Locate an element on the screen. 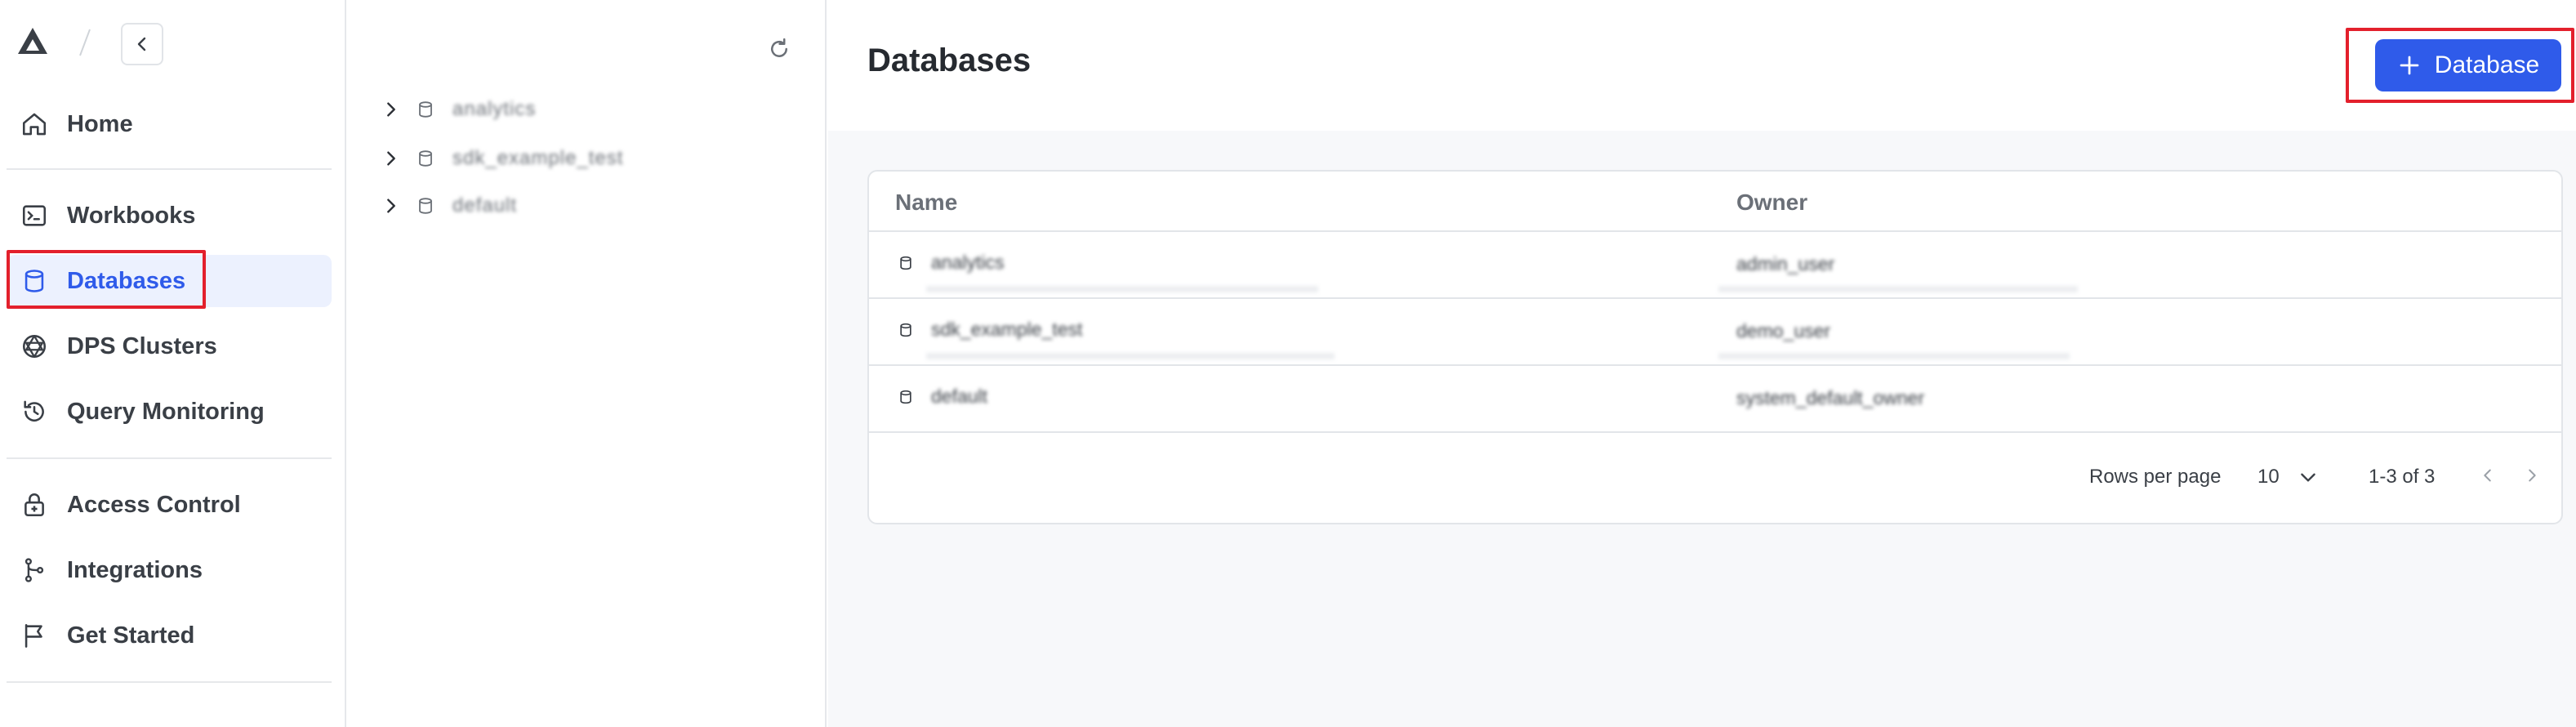 This screenshot has width=2576, height=727. sidebar-item-label: DPS Clusters is located at coordinates (142, 345).